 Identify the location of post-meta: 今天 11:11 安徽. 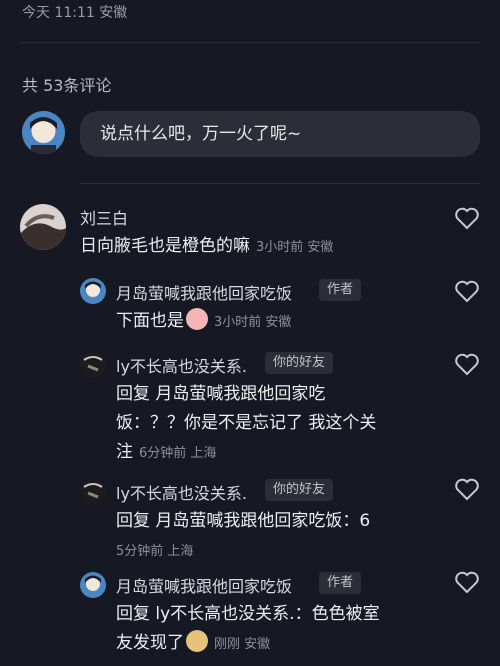
(75, 13).